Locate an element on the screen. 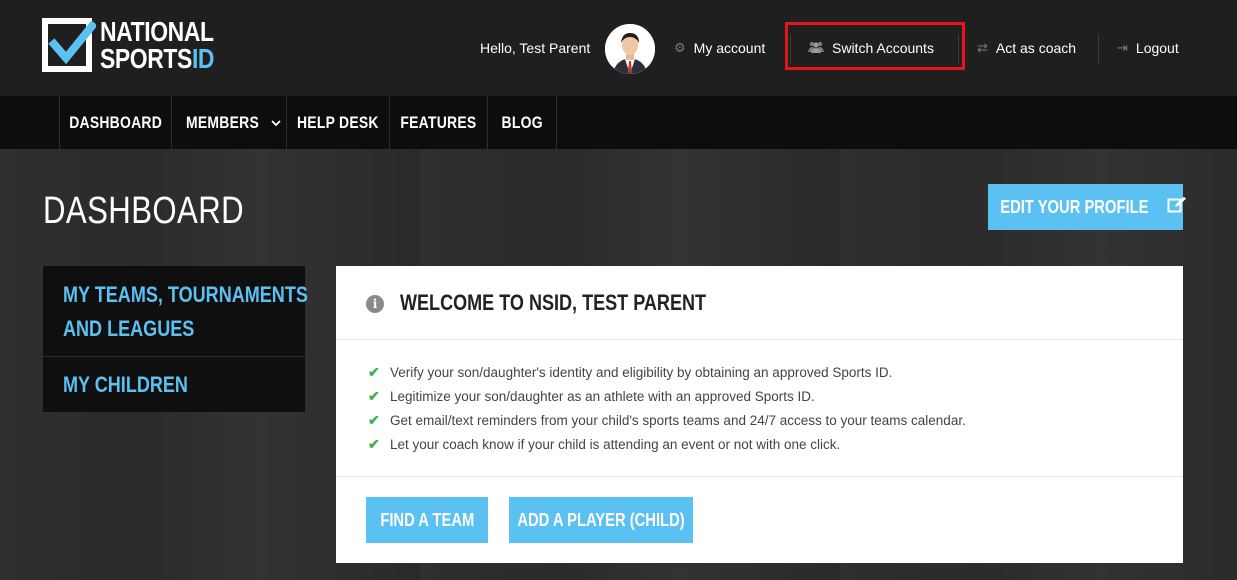  logo-text-sports: SPORTS is located at coordinates (146, 58).